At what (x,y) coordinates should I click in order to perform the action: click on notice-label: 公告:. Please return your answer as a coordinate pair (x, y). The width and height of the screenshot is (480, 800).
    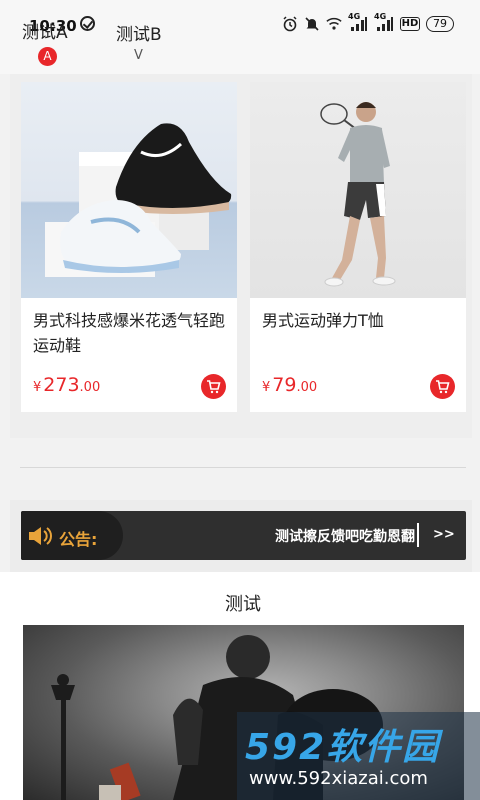
    Looking at the image, I should click on (78, 539).